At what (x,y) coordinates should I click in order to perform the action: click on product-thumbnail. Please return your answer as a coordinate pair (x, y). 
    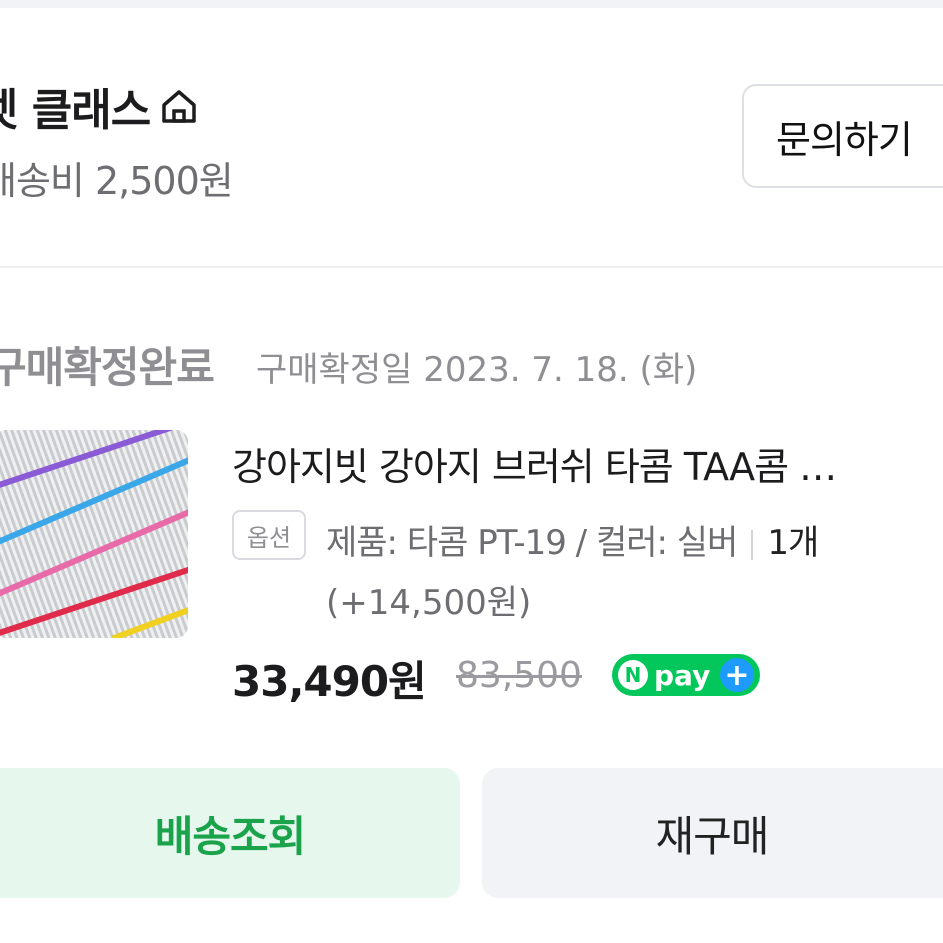
    Looking at the image, I should click on (94, 534).